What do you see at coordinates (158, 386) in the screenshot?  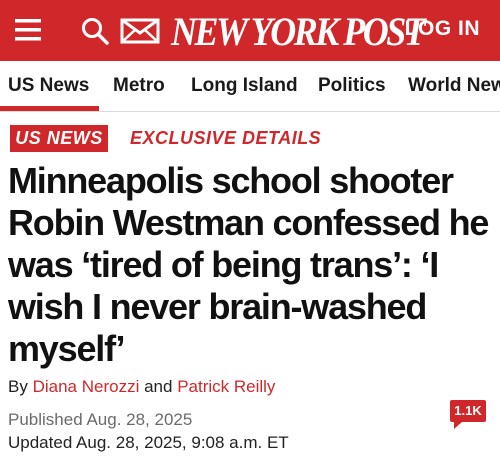 I see `byline-conjunction: and` at bounding box center [158, 386].